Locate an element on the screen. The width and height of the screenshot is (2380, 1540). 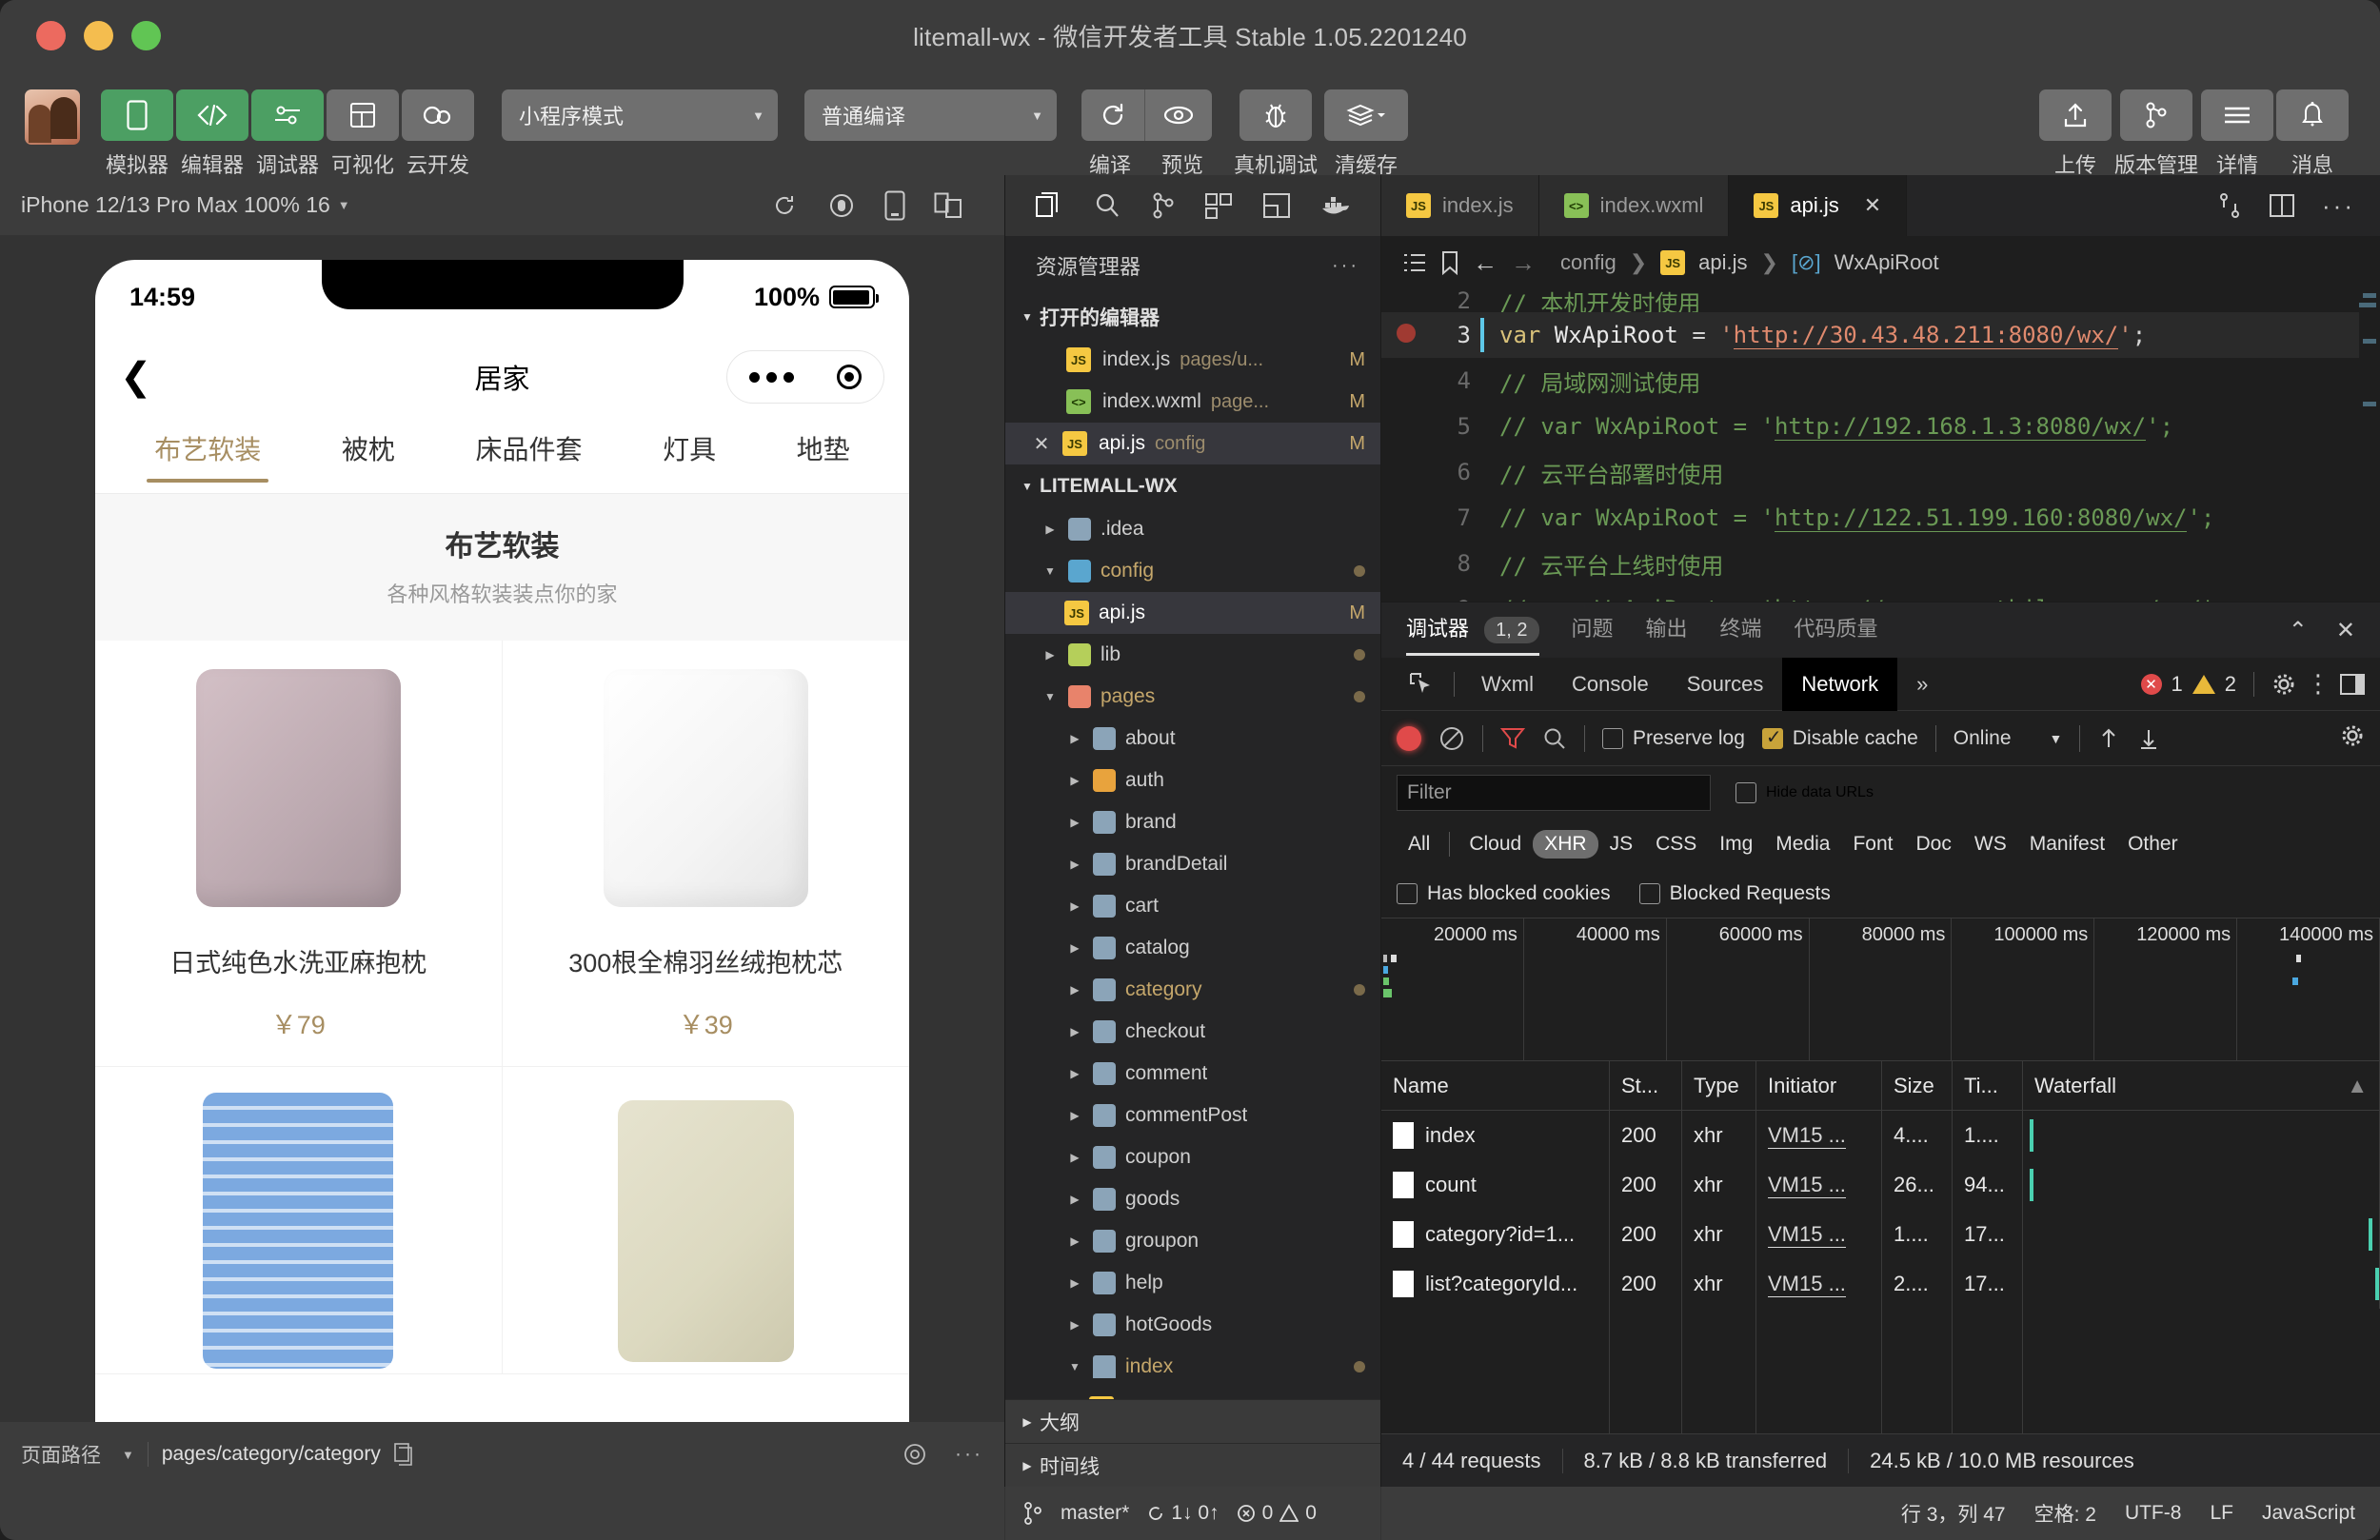
type-filter-js: JS is located at coordinates (1621, 844).